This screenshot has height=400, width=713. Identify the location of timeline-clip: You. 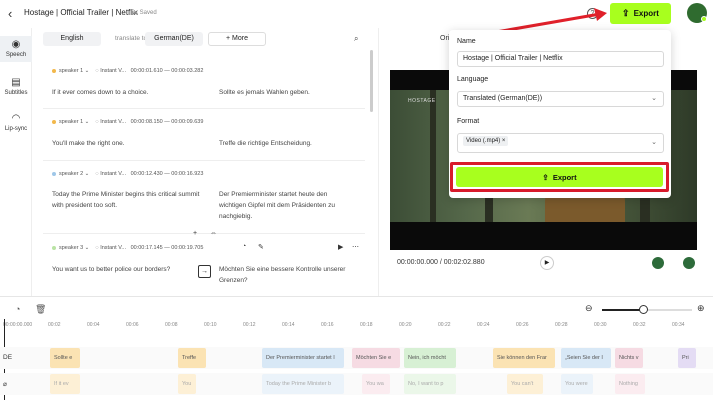
(187, 384).